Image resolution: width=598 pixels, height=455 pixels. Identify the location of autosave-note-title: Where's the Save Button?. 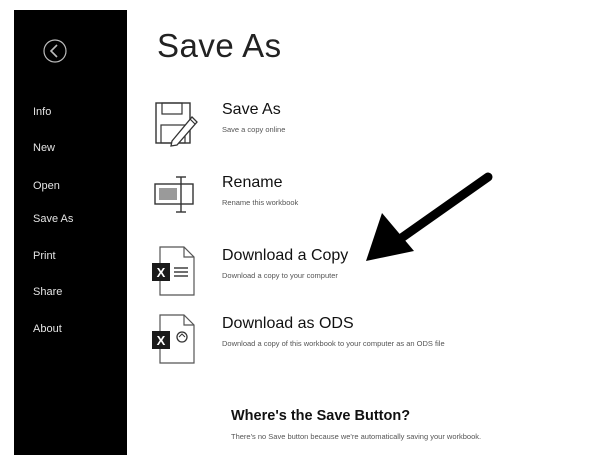
(321, 416).